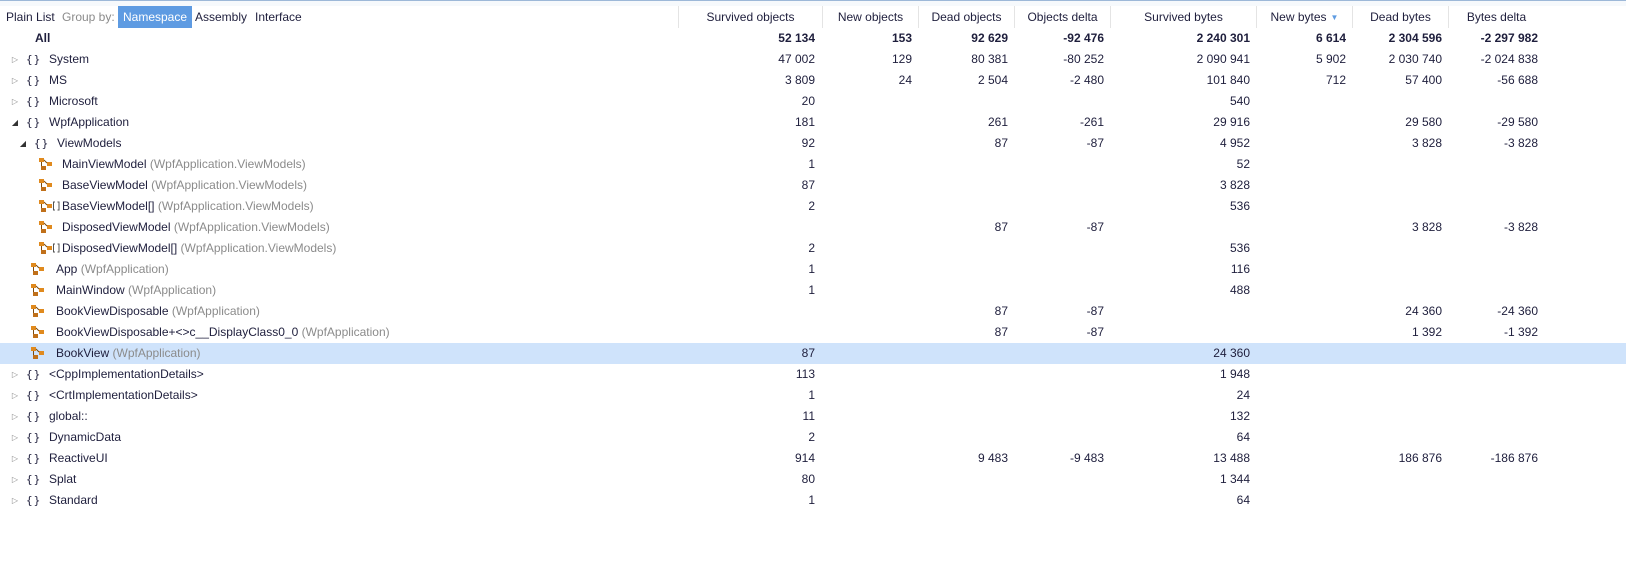 The width and height of the screenshot is (1626, 565). What do you see at coordinates (1240, 269) in the screenshot?
I see `cell-survived-bytes: 116` at bounding box center [1240, 269].